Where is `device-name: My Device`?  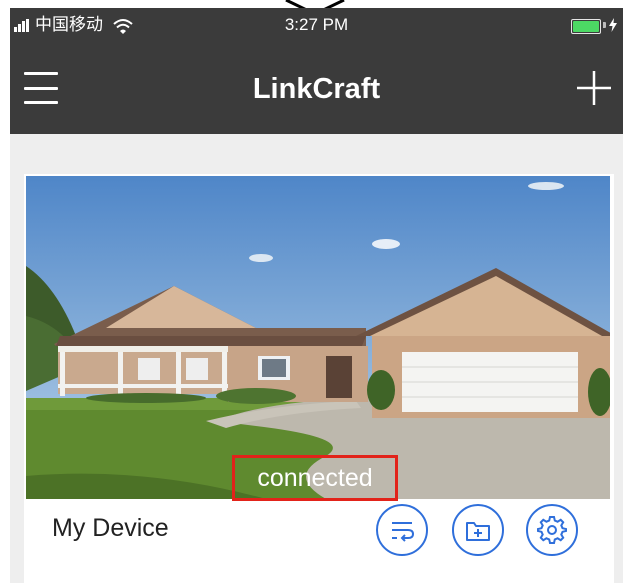
device-name: My Device is located at coordinates (110, 528).